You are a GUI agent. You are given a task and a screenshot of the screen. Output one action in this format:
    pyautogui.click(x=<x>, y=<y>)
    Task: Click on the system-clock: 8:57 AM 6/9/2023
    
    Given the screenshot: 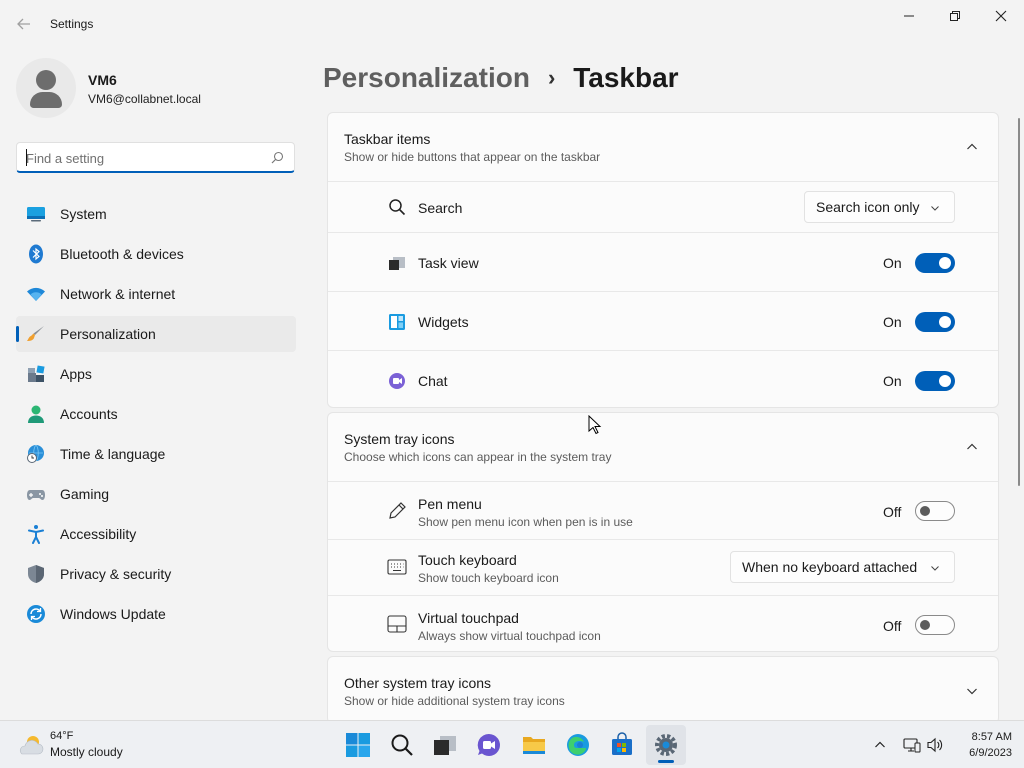 What is the action you would take?
    pyautogui.click(x=982, y=745)
    